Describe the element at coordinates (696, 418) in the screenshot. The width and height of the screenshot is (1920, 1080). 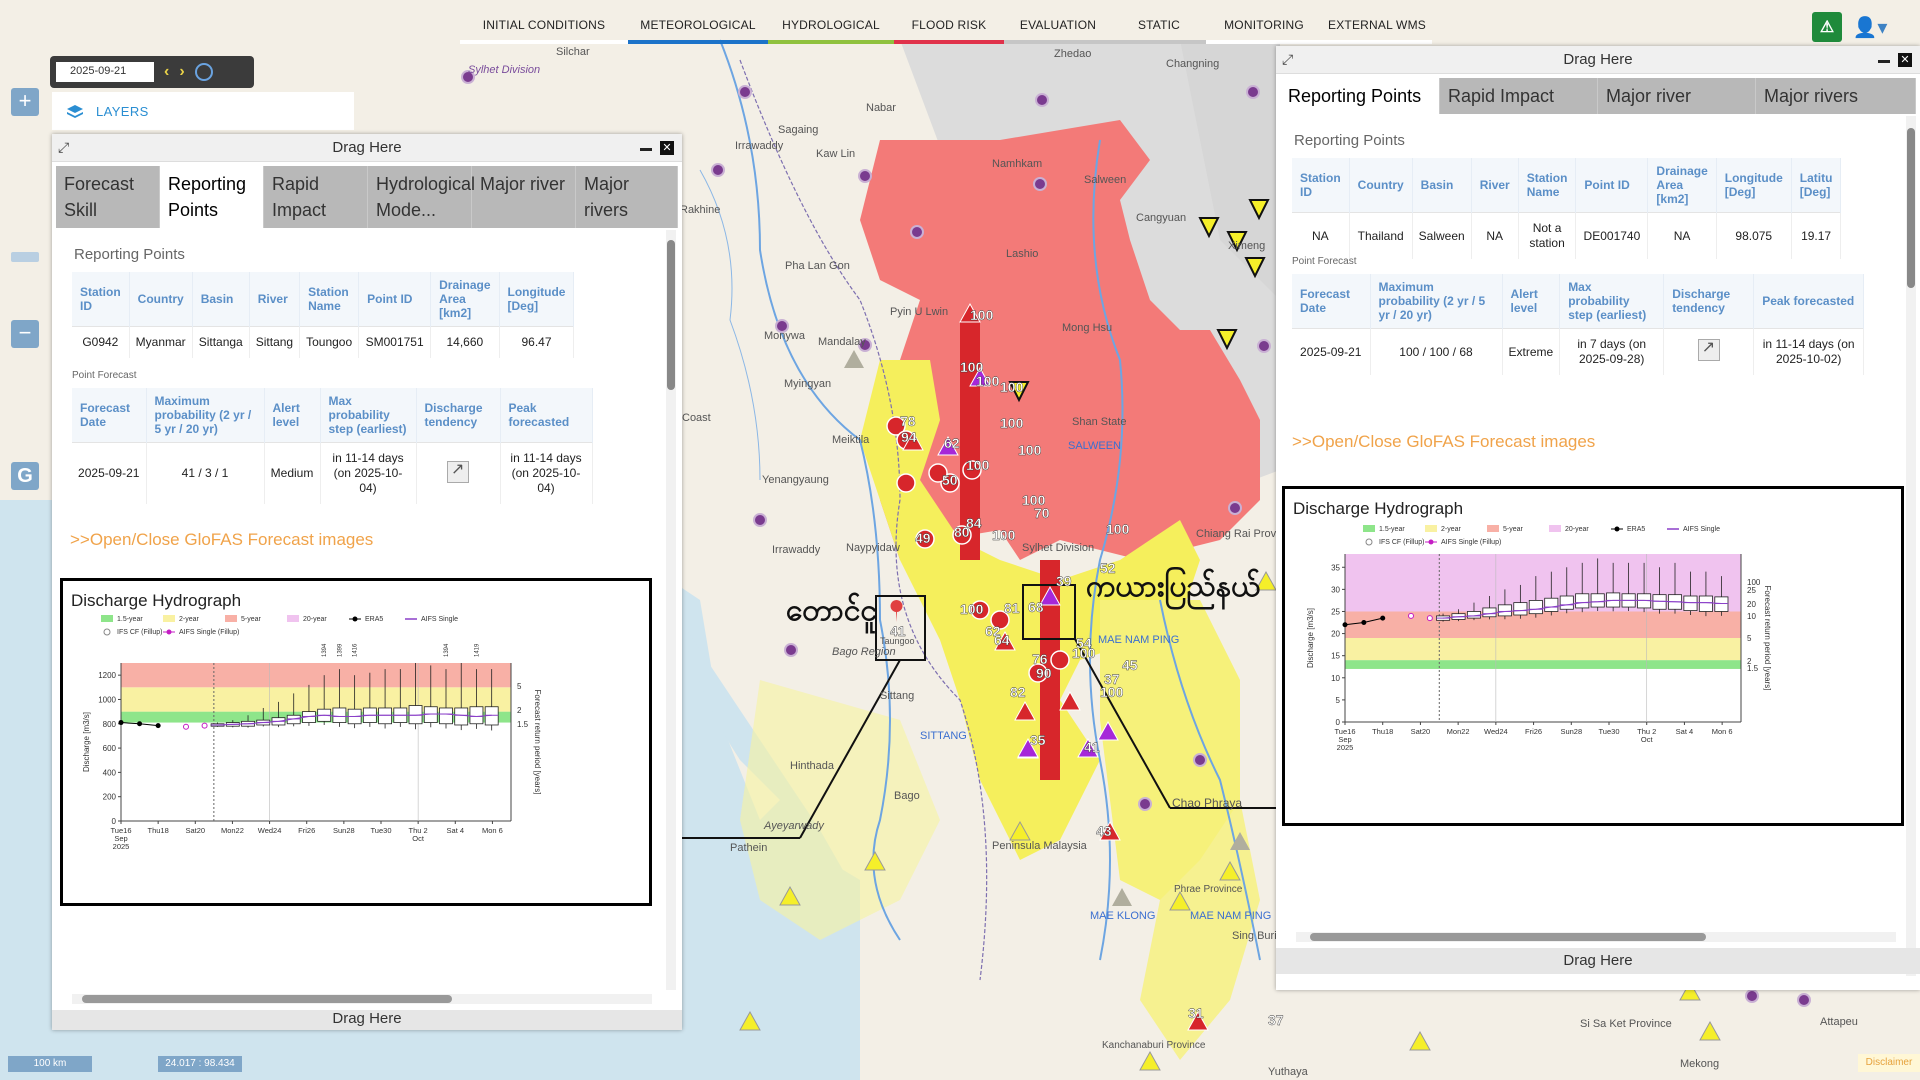
I see `map-label-place: Coast` at that location.